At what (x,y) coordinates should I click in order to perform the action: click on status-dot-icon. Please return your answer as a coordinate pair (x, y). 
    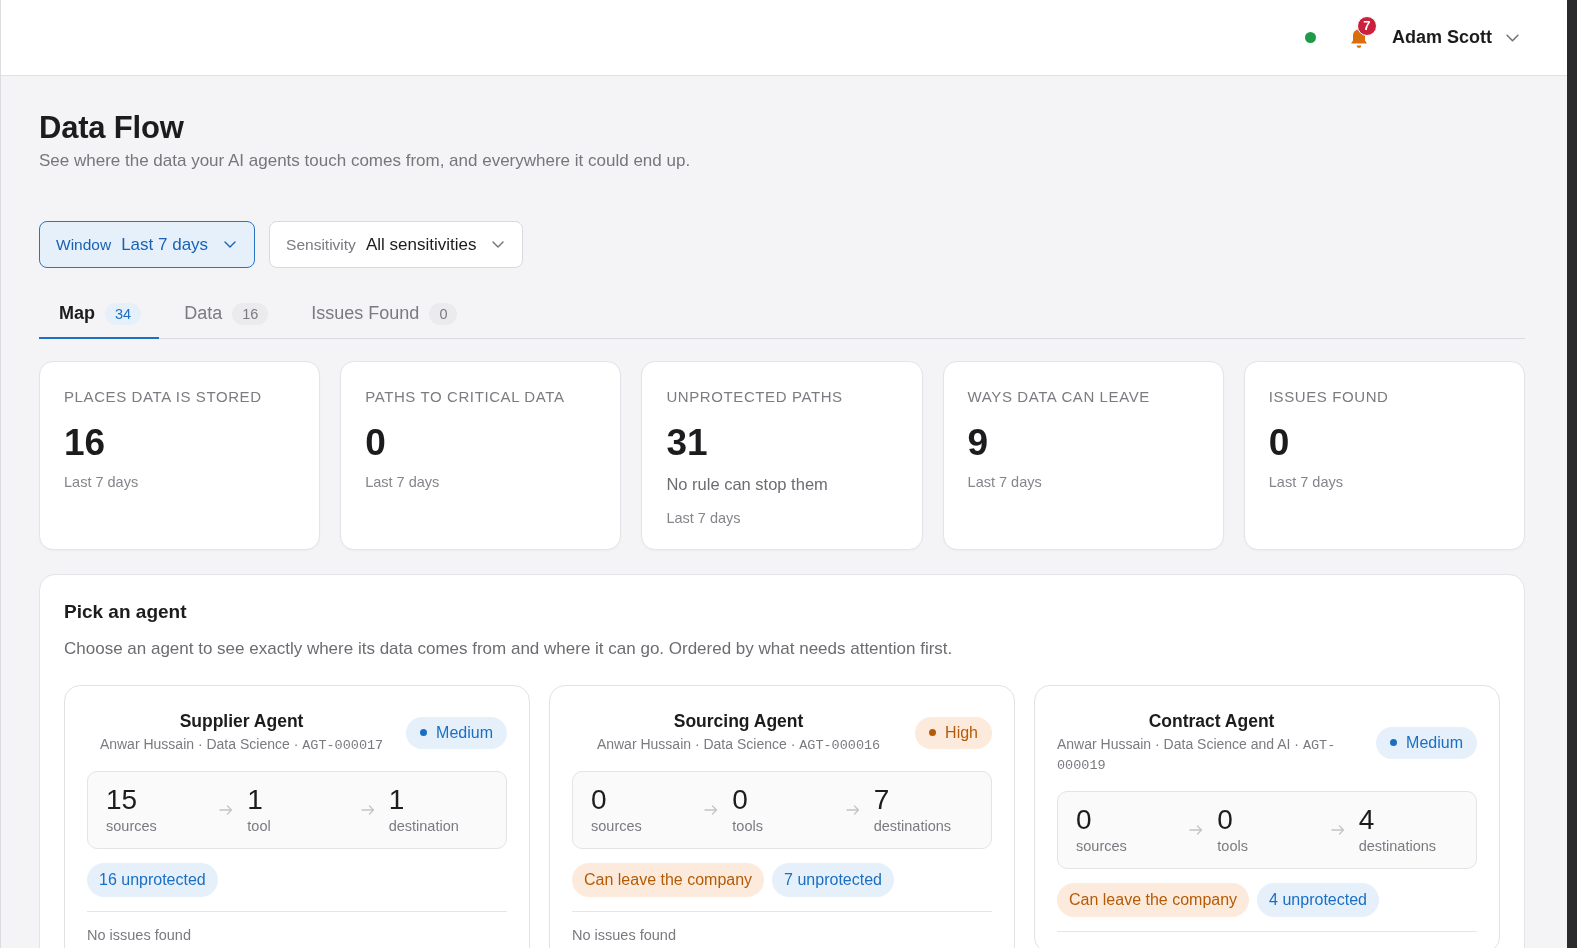
    Looking at the image, I should click on (1310, 37).